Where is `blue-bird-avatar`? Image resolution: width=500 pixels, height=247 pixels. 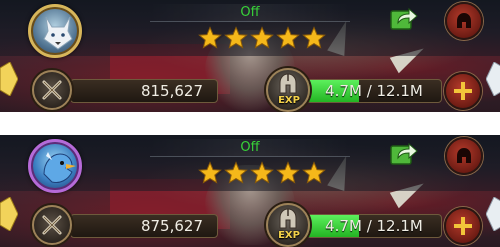
blue-bird-avatar is located at coordinates (59, 167).